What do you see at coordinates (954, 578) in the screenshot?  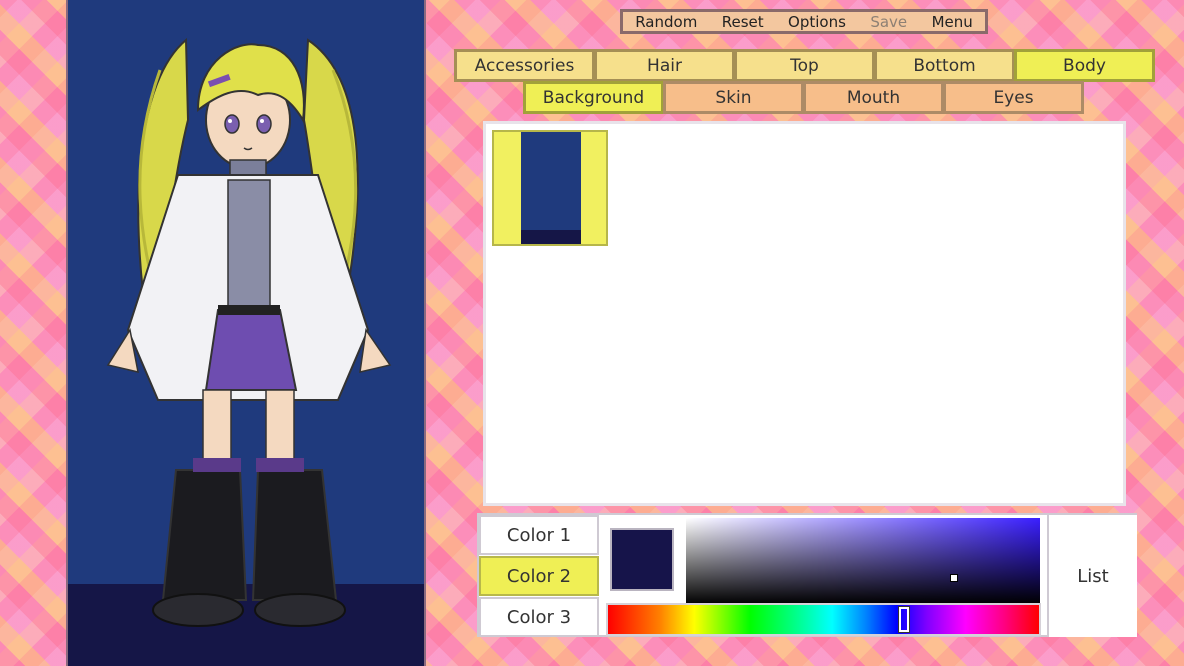 I see `color-picker-marker` at bounding box center [954, 578].